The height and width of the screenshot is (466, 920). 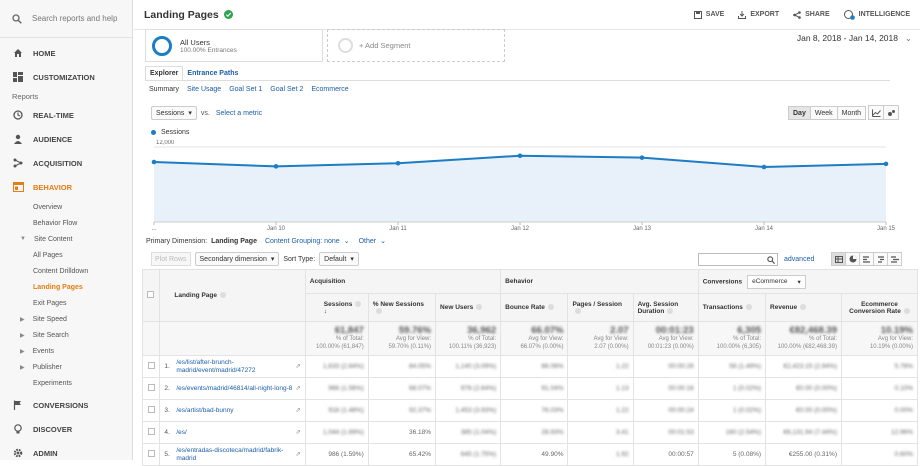 What do you see at coordinates (534, 307) in the screenshot?
I see `col-header: Bounce Rate` at bounding box center [534, 307].